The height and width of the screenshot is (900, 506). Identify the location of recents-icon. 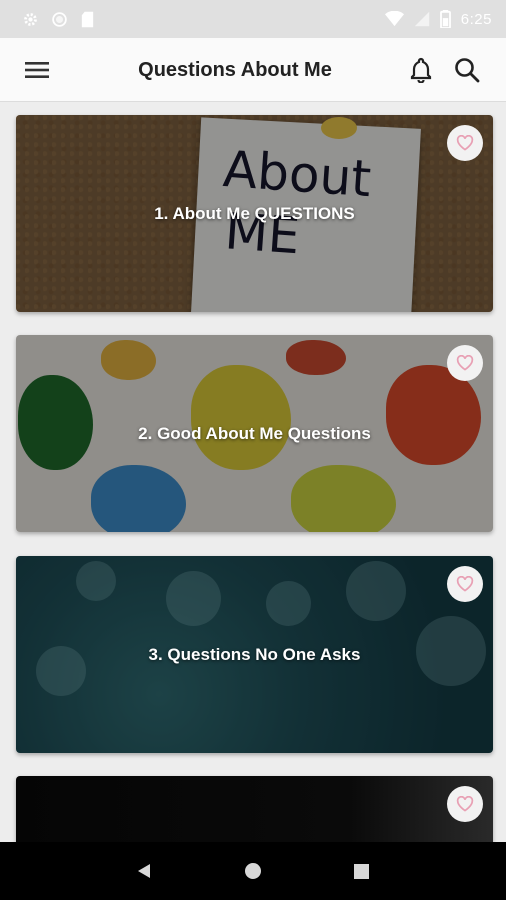
(362, 871).